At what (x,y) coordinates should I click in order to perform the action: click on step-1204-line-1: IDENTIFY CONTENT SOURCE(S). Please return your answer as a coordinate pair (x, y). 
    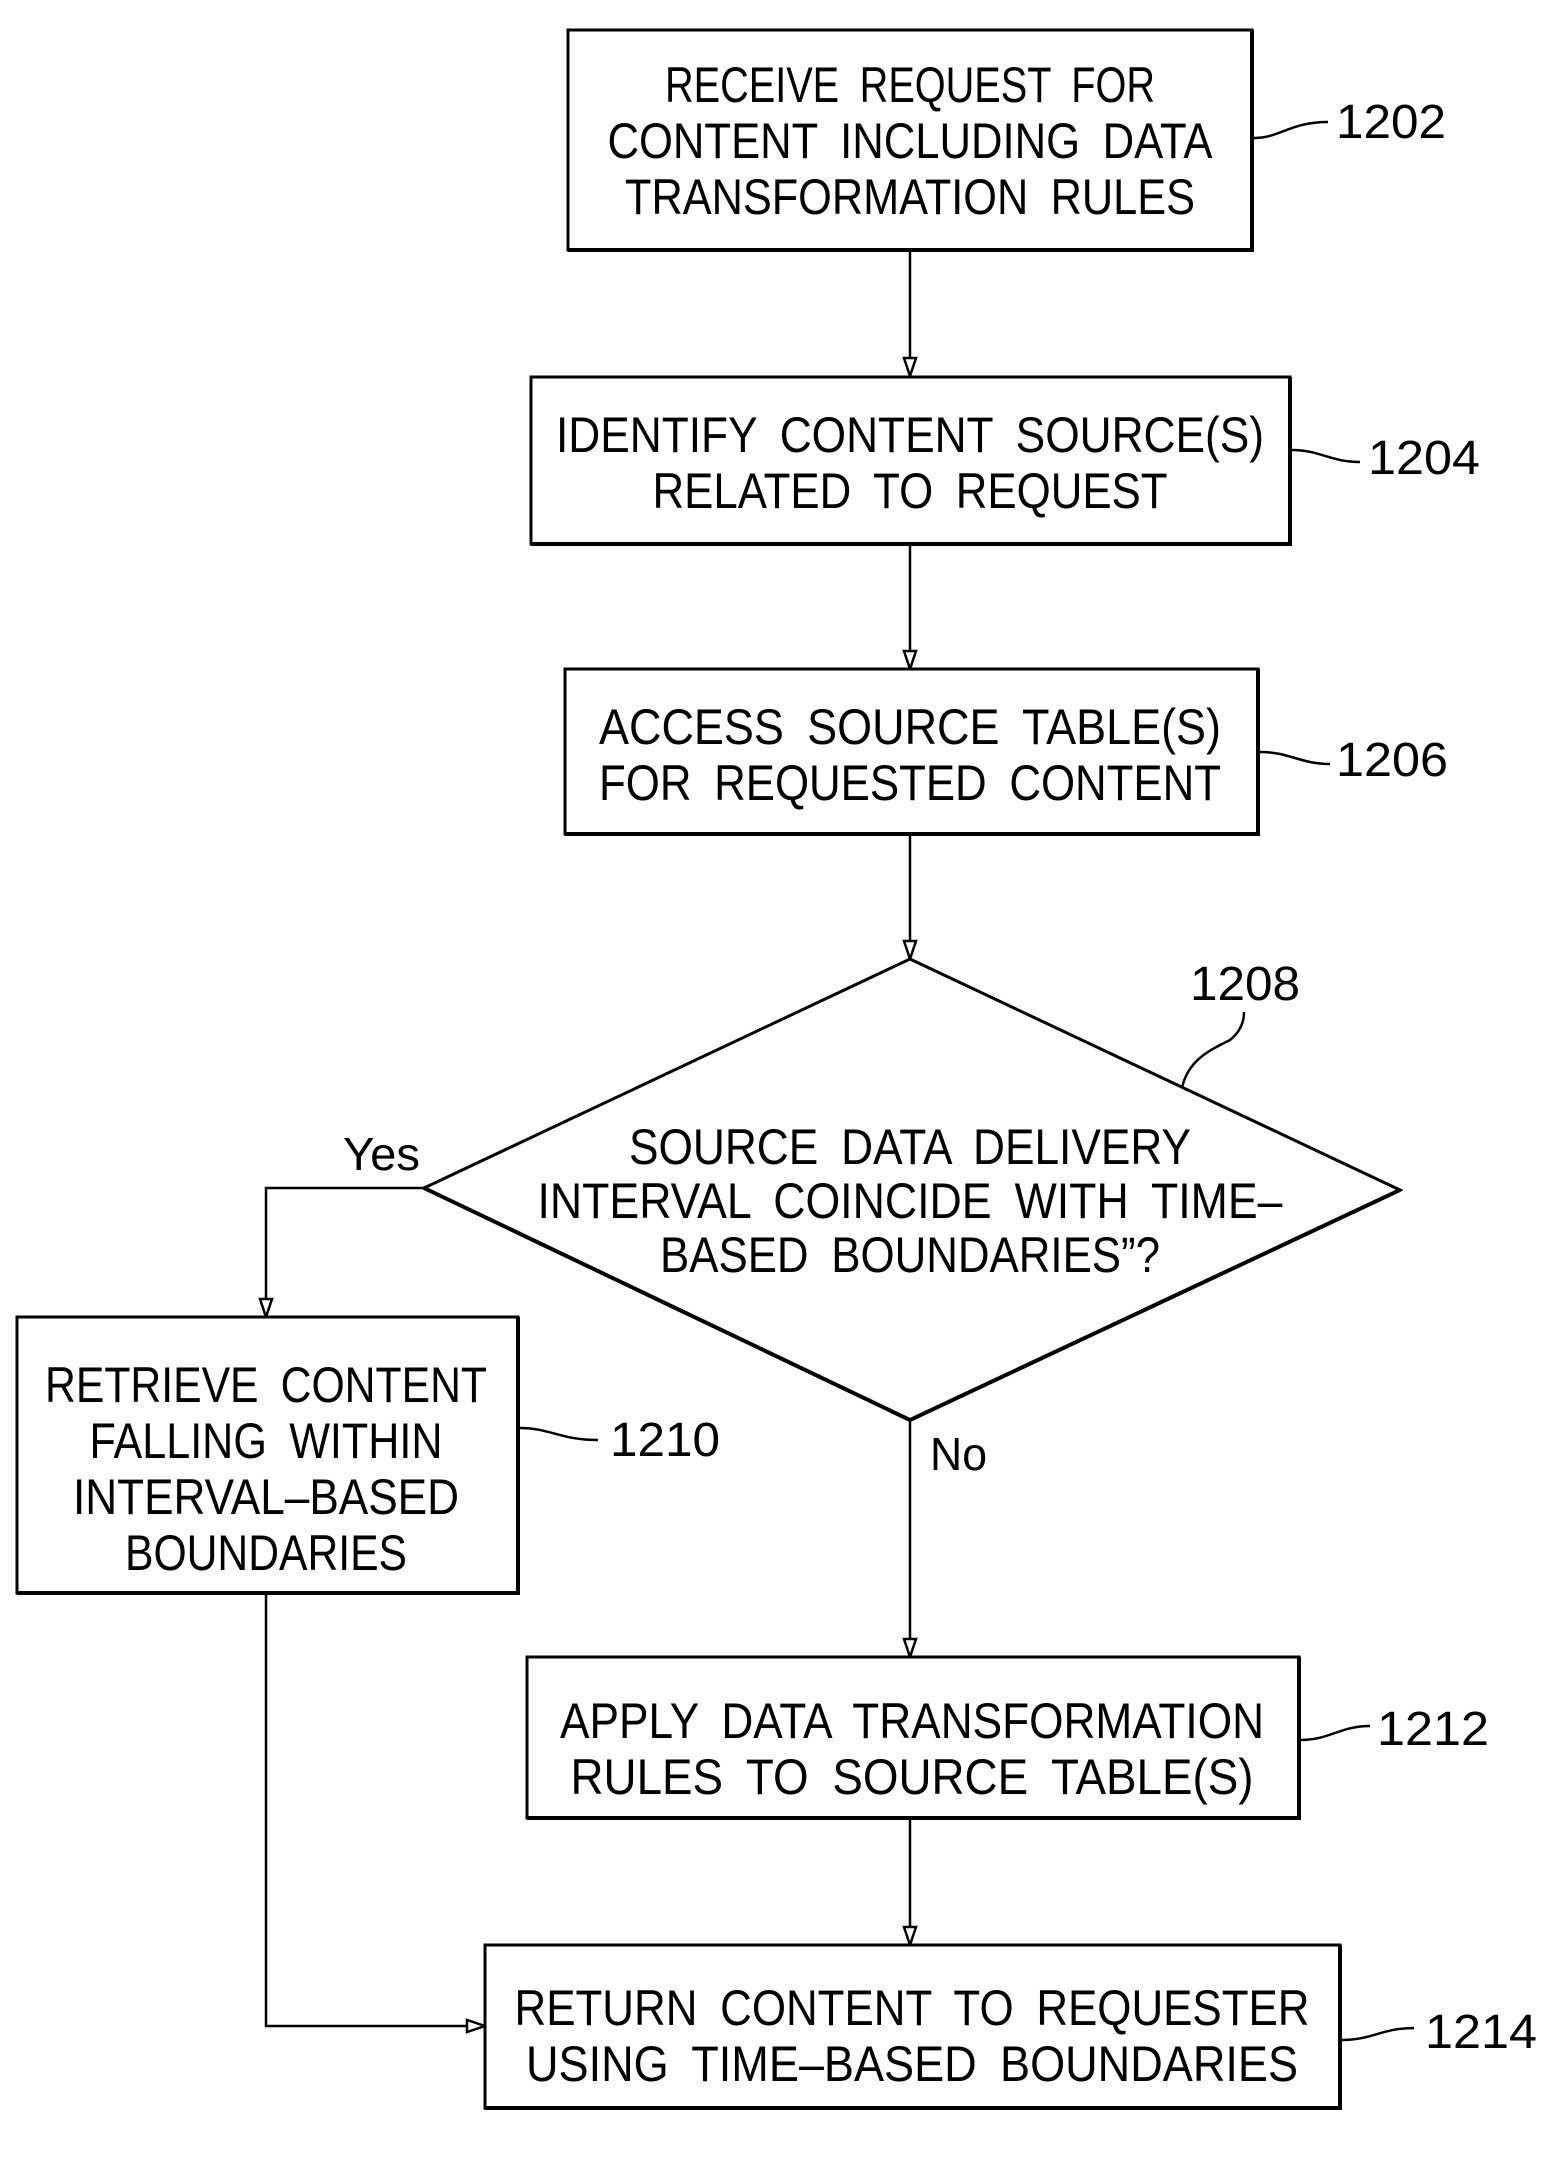
    Looking at the image, I should click on (910, 435).